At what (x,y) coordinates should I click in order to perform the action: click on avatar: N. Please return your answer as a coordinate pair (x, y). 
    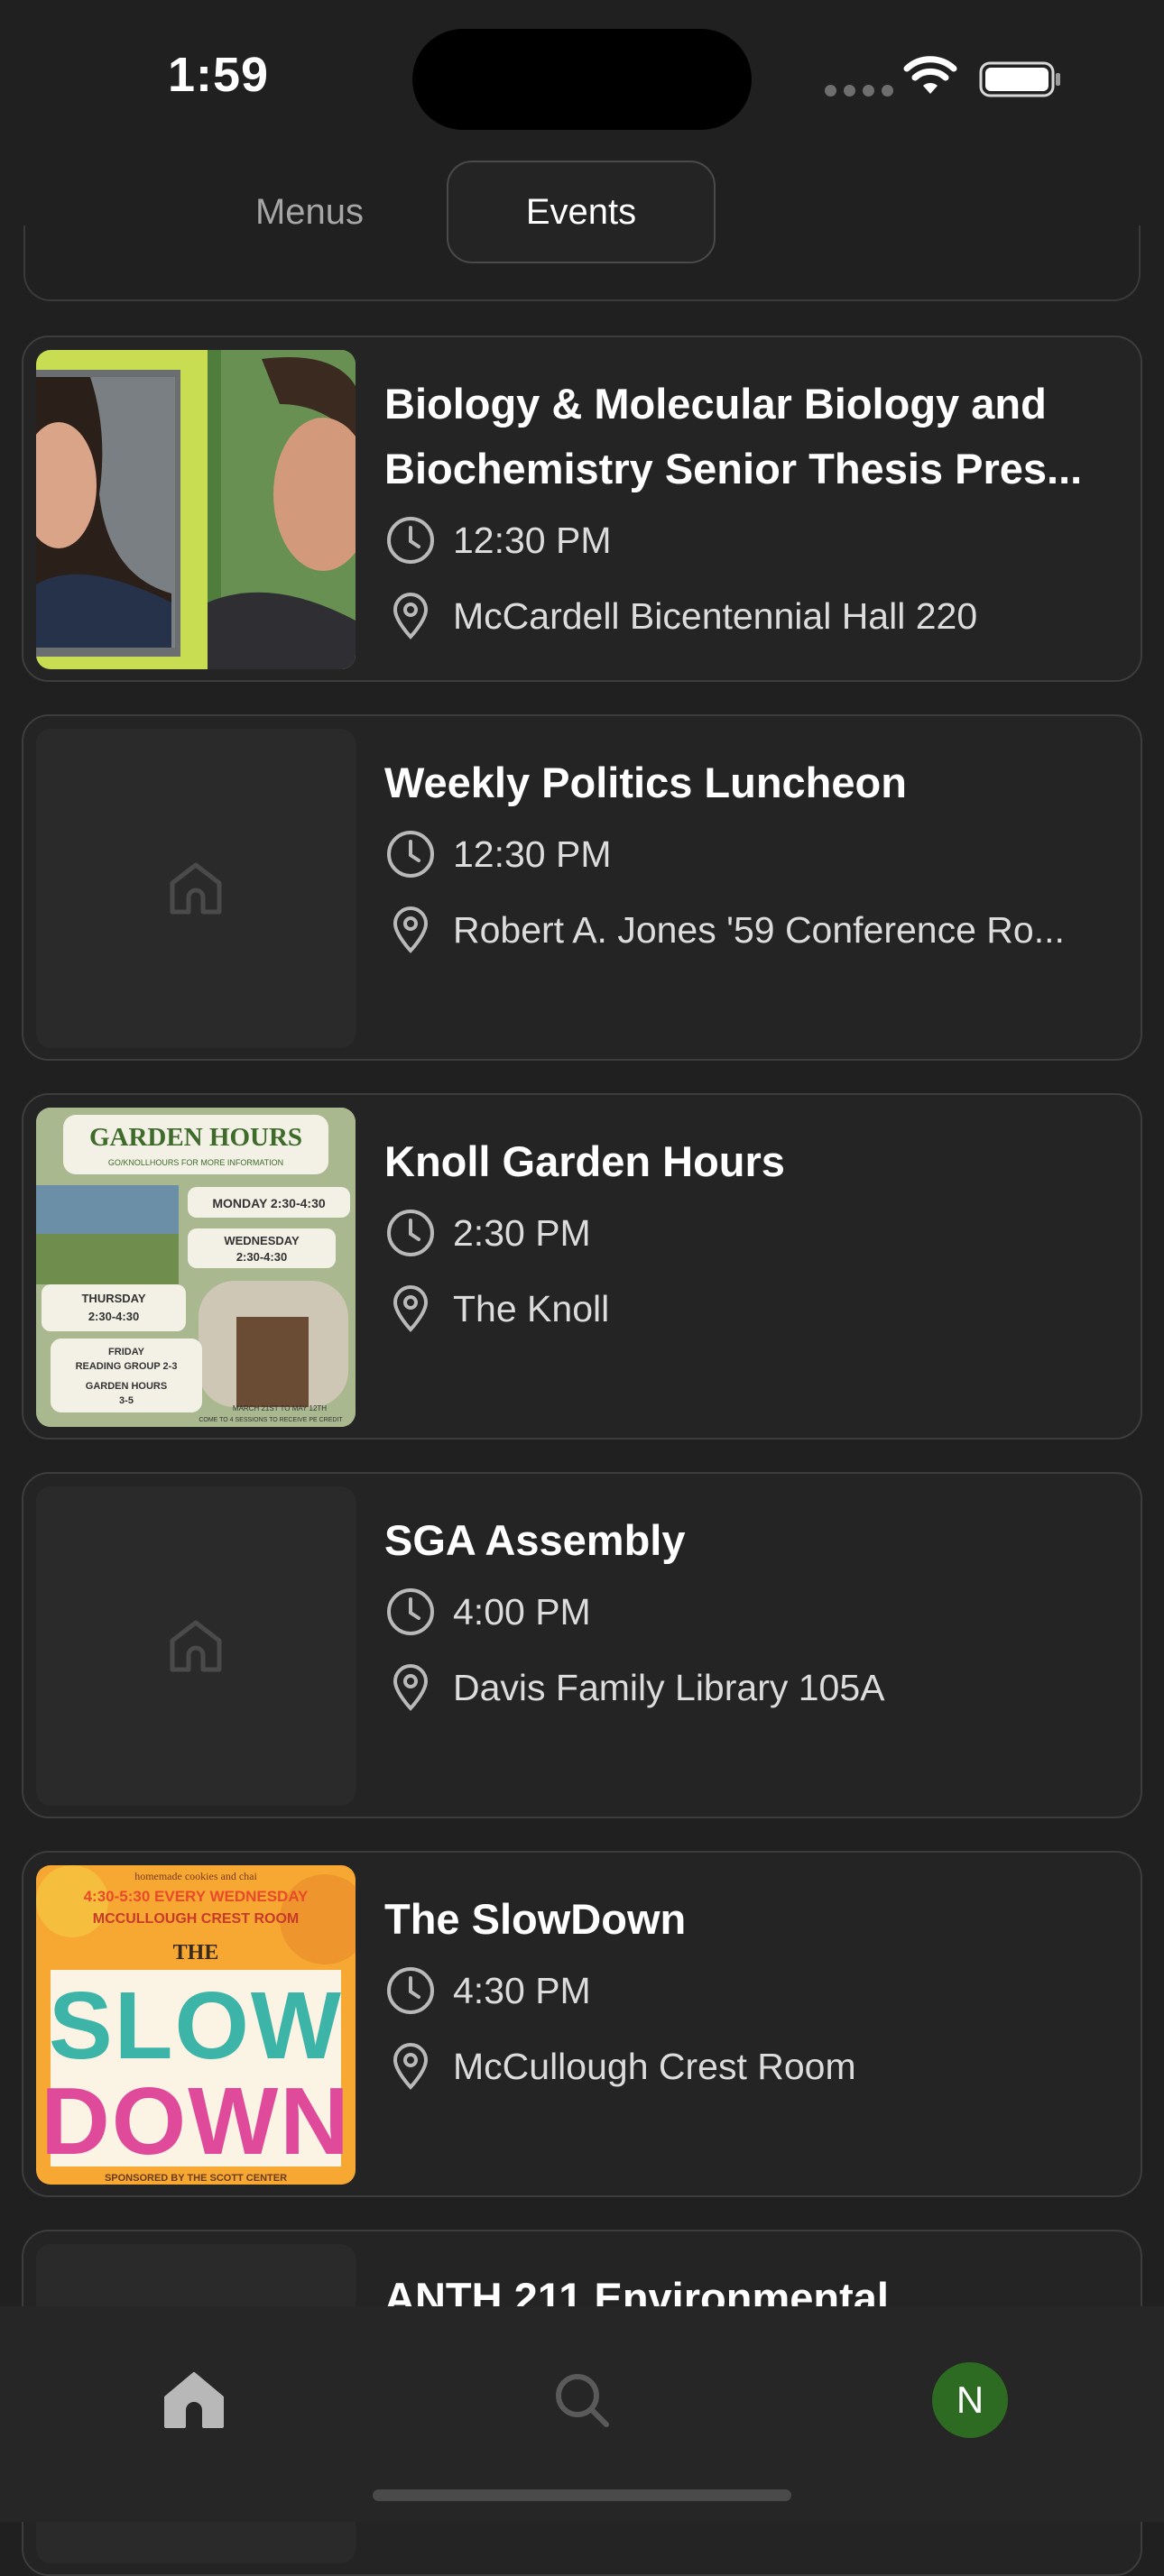
    Looking at the image, I should click on (970, 2400).